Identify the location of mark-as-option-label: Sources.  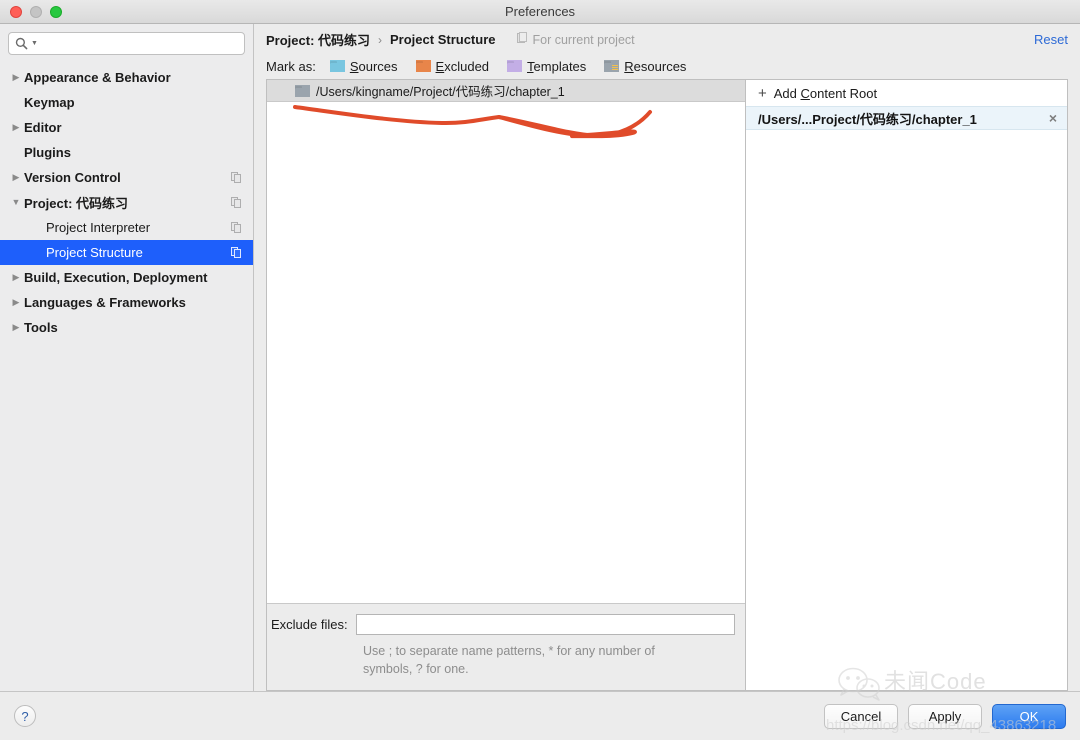
(374, 66).